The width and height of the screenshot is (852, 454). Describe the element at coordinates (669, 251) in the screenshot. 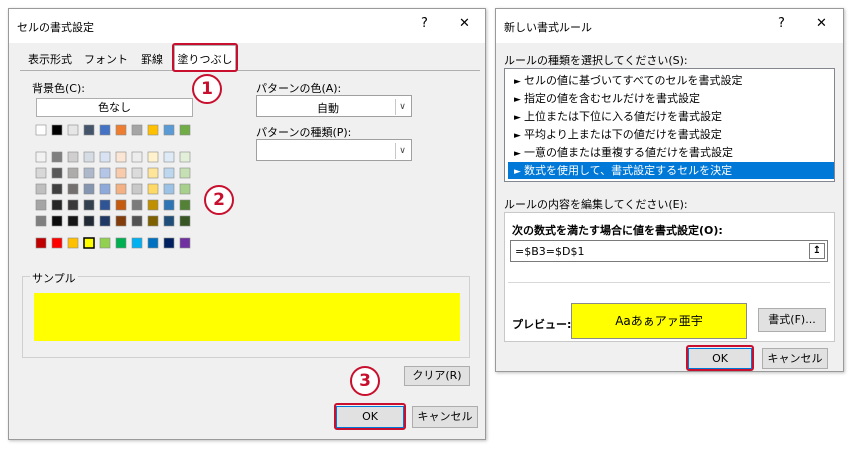

I see `formula-input: =$B3=$D$1 ↥` at that location.